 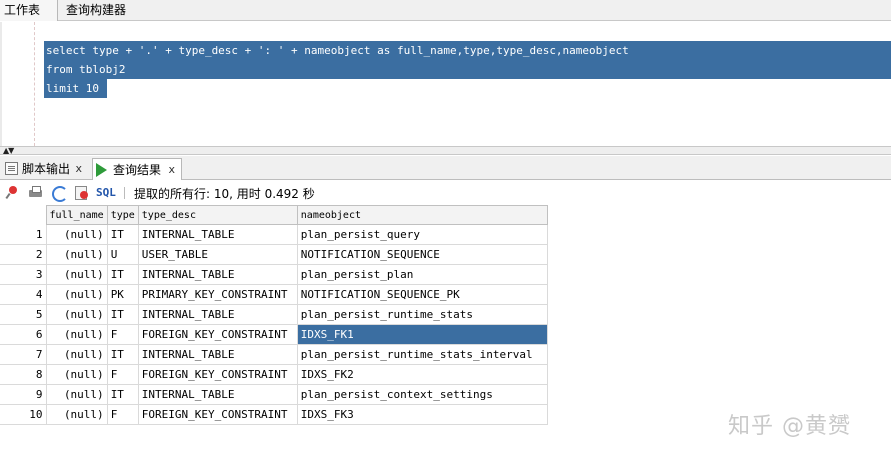 What do you see at coordinates (422, 274) in the screenshot?
I see `cell-nameobject: plan_persist_plan` at bounding box center [422, 274].